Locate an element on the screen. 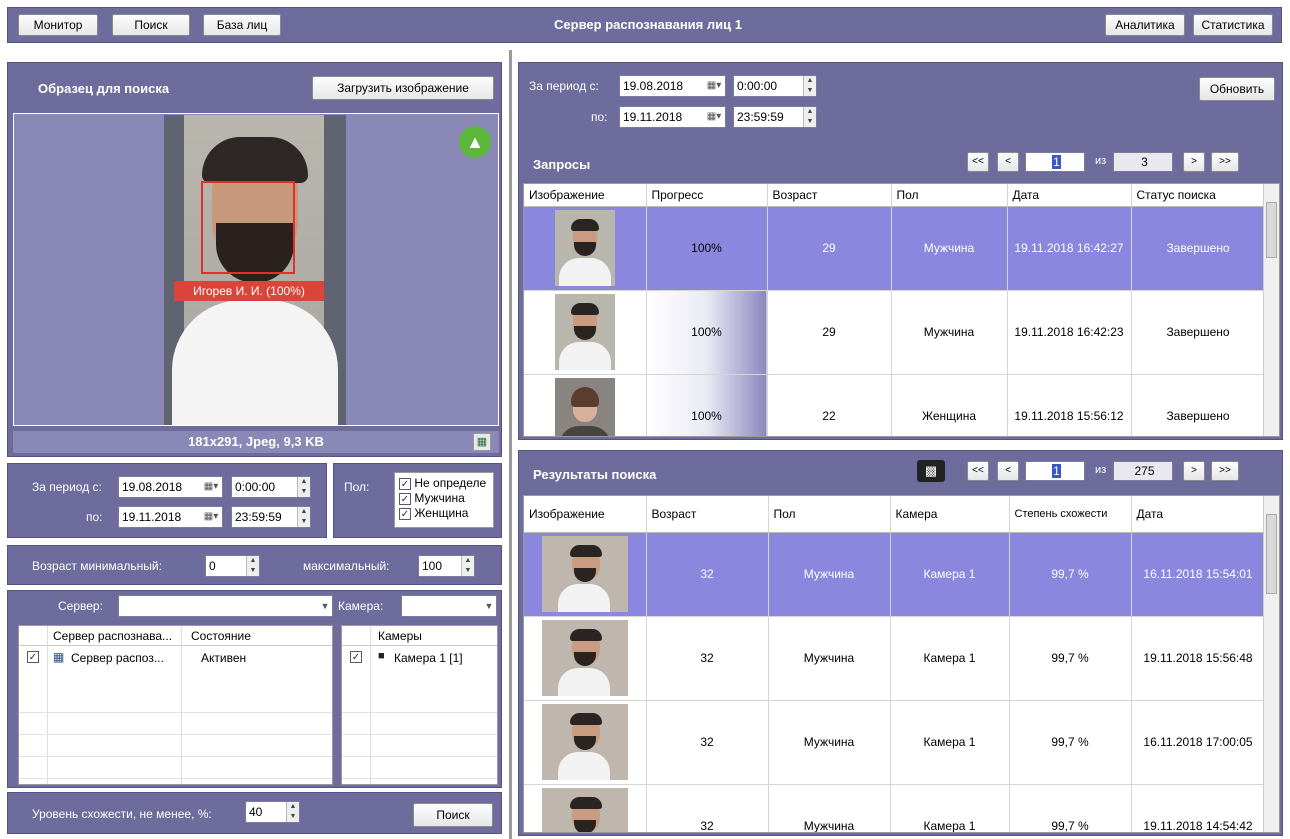  results-col-similarity: Степень схожести is located at coordinates (1070, 514).